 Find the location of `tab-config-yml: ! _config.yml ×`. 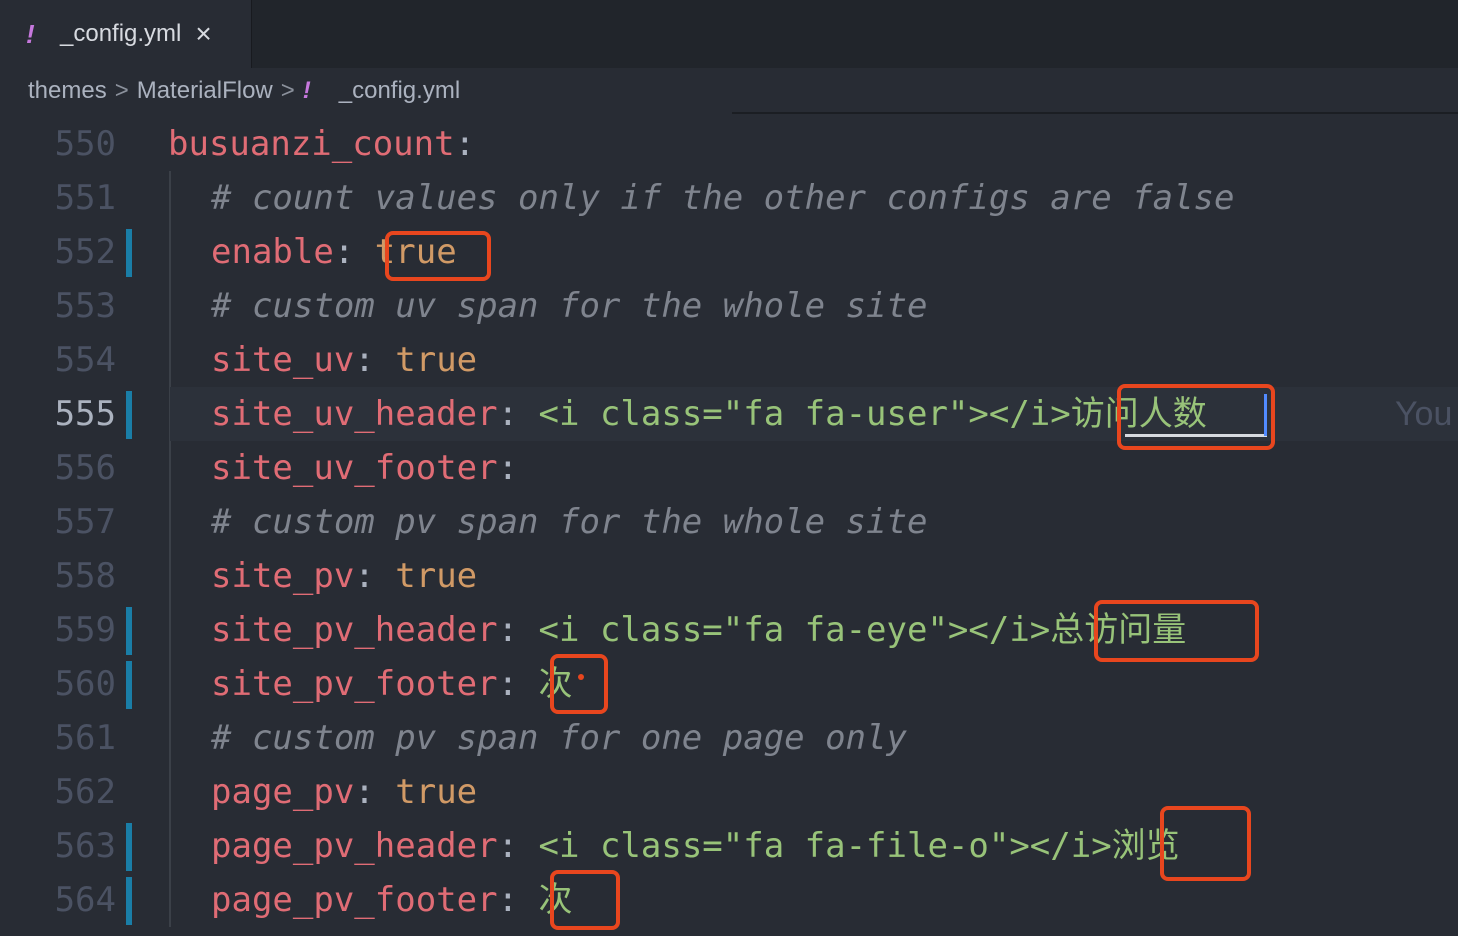

tab-config-yml: ! _config.yml × is located at coordinates (126, 34).